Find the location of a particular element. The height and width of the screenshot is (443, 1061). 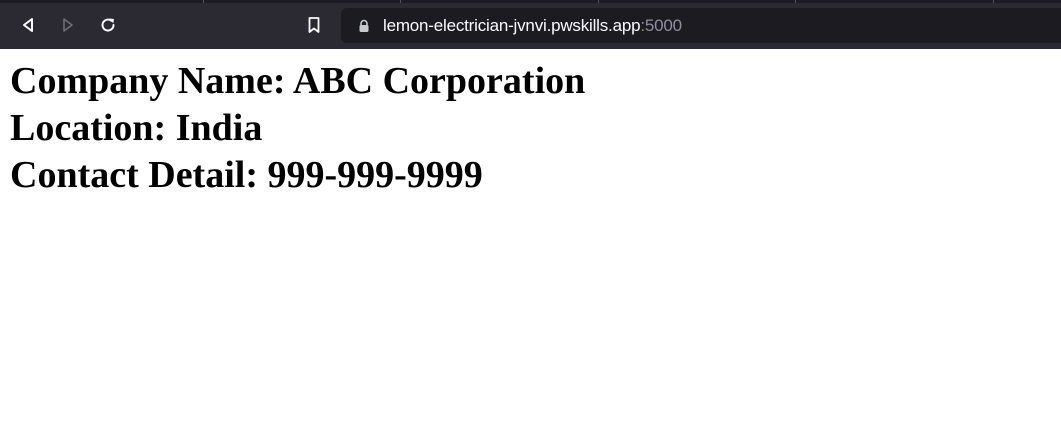

reload-button is located at coordinates (108, 25).